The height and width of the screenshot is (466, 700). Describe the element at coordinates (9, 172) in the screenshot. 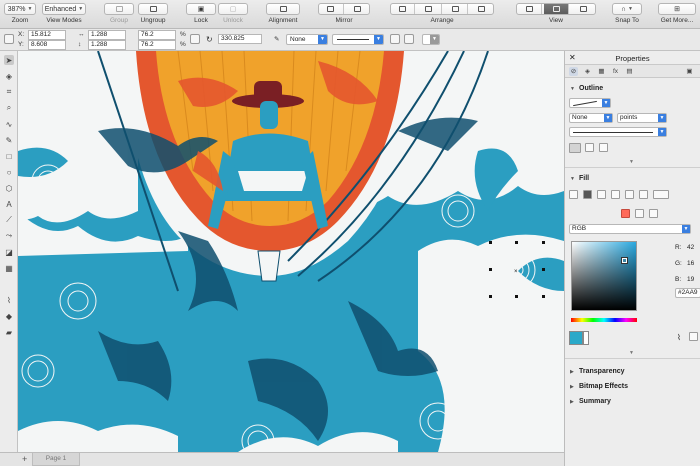

I see `ellipse-tool-icon: ○` at that location.